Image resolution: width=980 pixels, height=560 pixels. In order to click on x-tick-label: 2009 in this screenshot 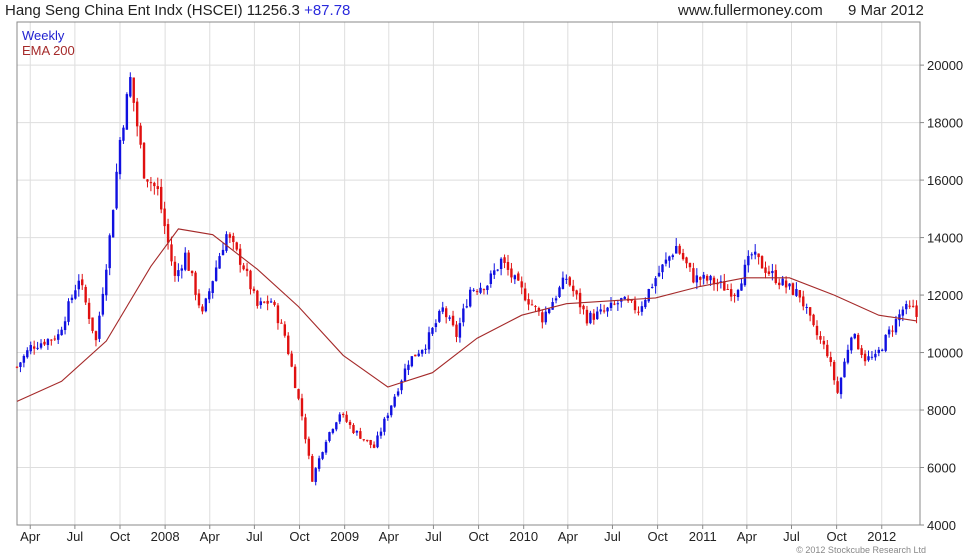, I will do `click(344, 536)`.